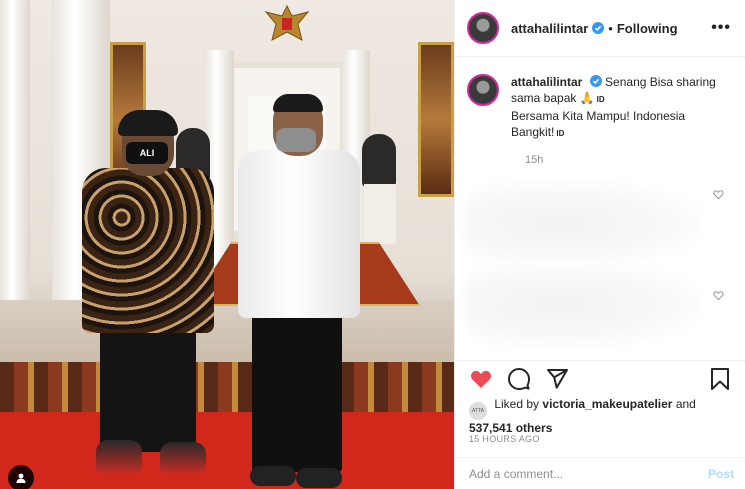  I want to click on person-right-mask, so click(296, 140).